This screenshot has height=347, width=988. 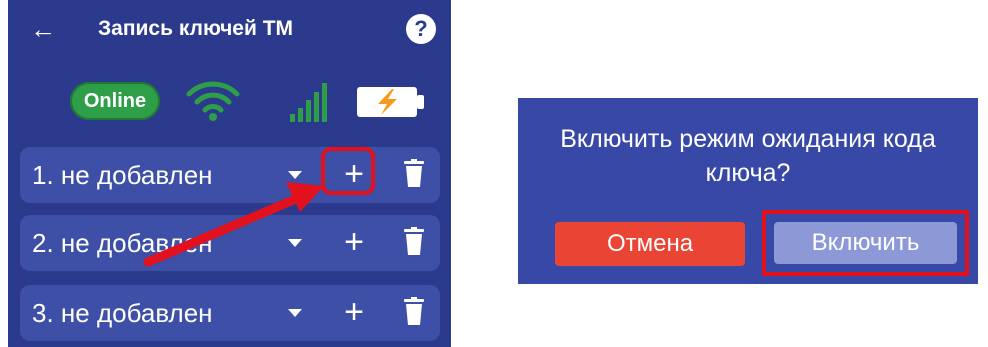 I want to click on enable-button: Включить, so click(x=865, y=243).